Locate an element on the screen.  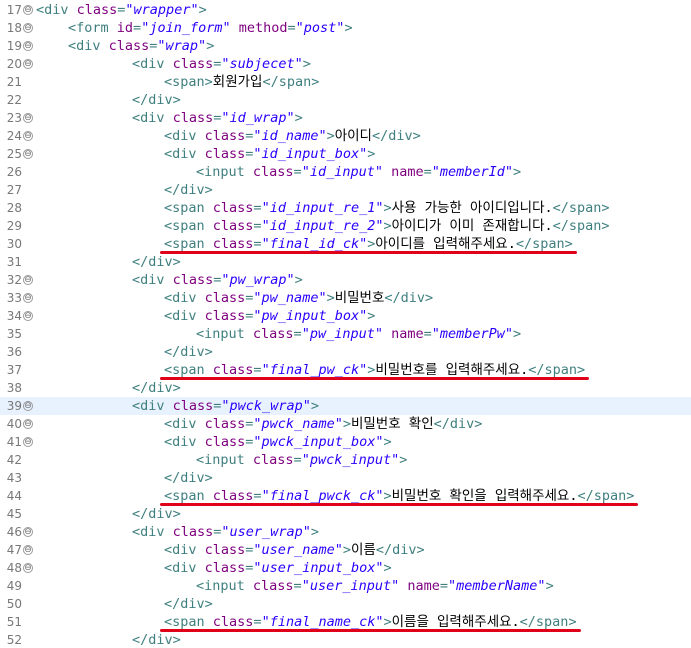
code-line: 21 <span>회원가입</span> is located at coordinates (345, 82).